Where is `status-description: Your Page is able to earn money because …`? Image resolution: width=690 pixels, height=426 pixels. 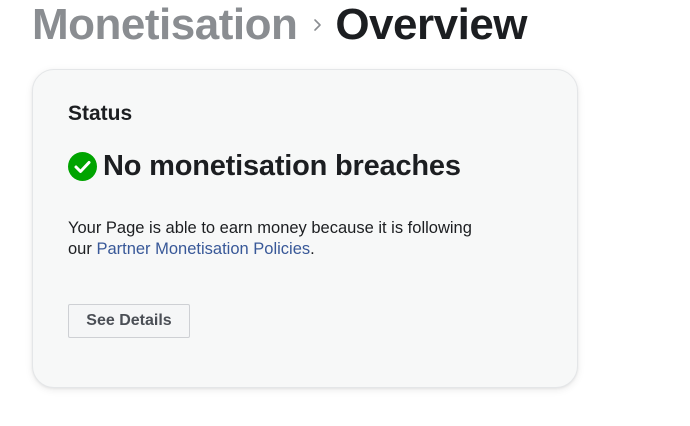 status-description: Your Page is able to earn money because … is located at coordinates (283, 239).